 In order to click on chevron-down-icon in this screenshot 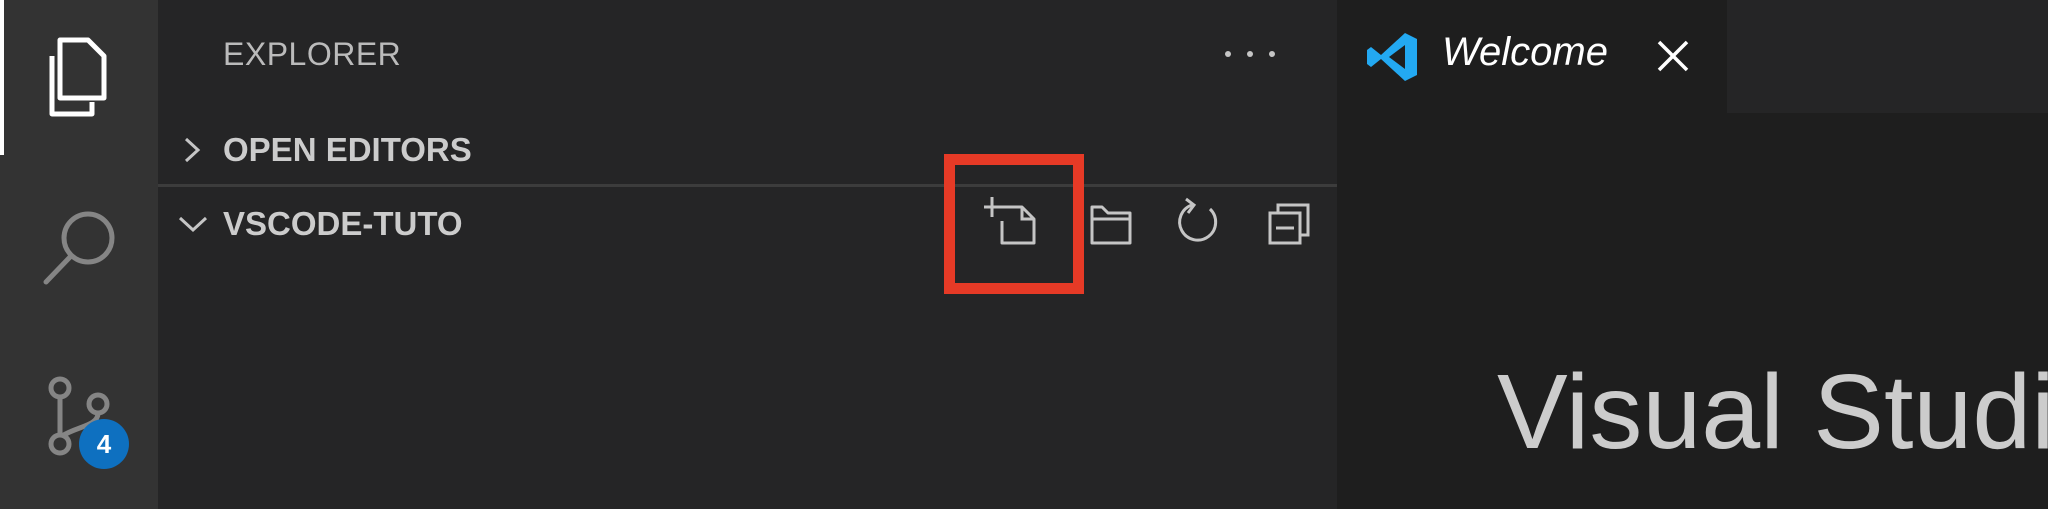, I will do `click(193, 226)`.